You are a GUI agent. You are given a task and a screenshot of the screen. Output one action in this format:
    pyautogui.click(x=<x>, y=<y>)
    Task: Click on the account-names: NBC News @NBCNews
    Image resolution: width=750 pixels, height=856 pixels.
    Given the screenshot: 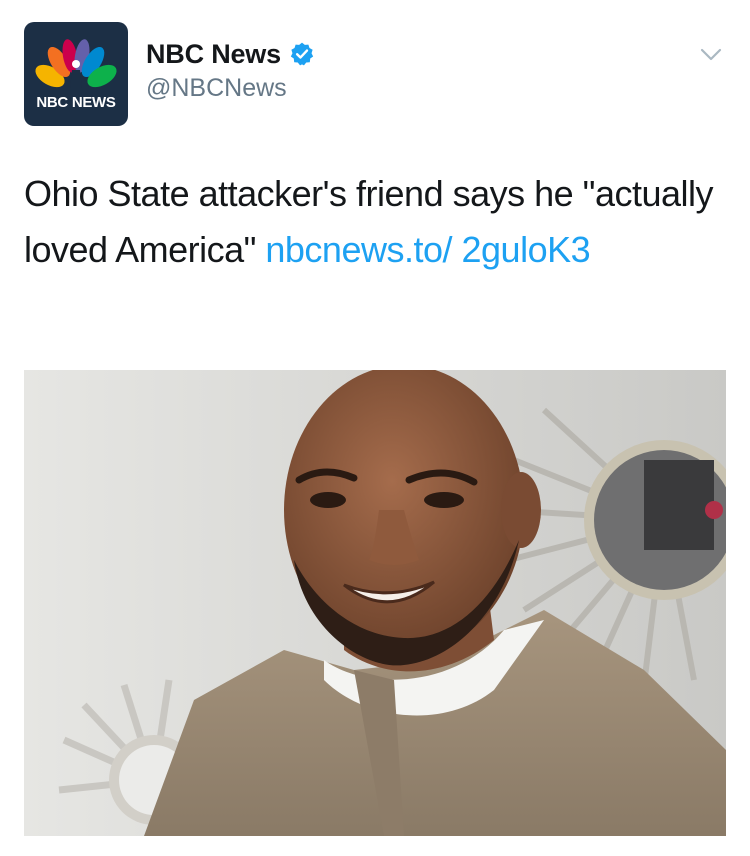 What is the action you would take?
    pyautogui.click(x=230, y=69)
    